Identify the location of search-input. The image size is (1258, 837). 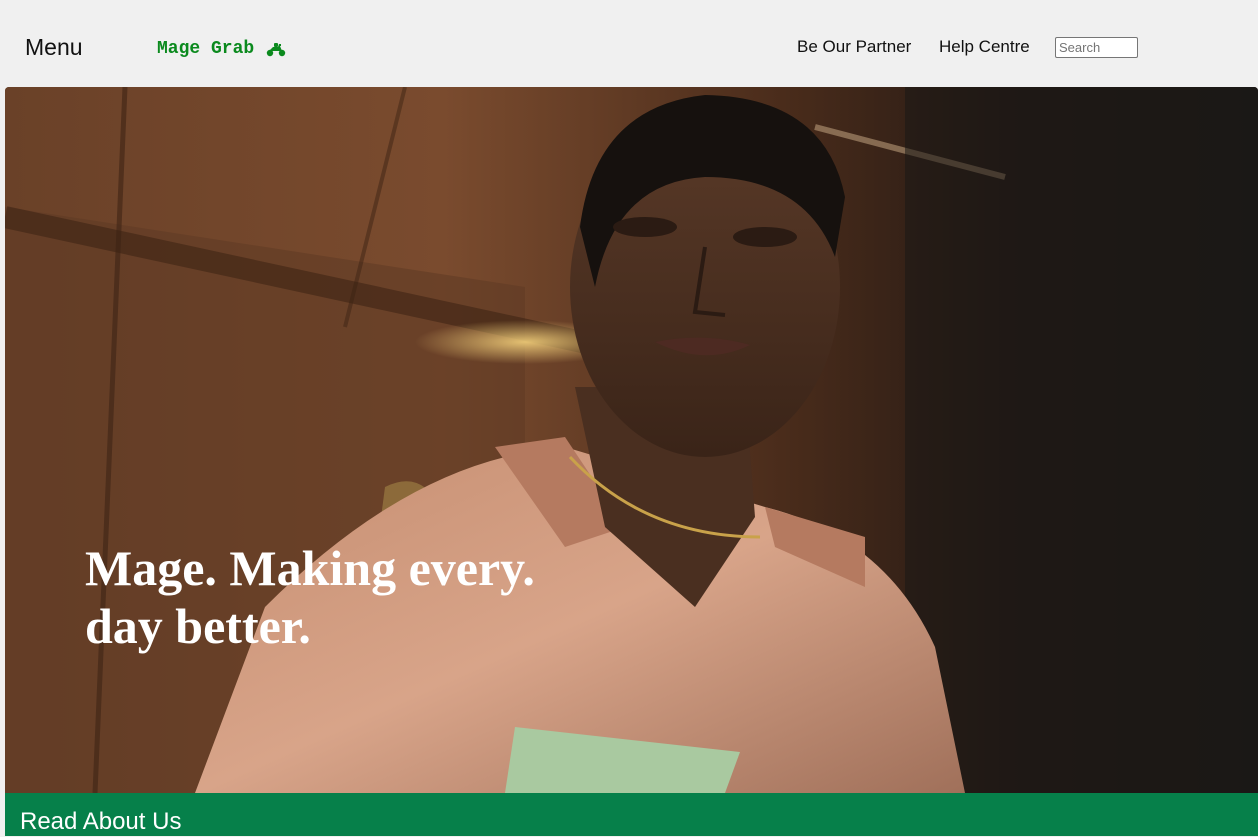
(1096, 47).